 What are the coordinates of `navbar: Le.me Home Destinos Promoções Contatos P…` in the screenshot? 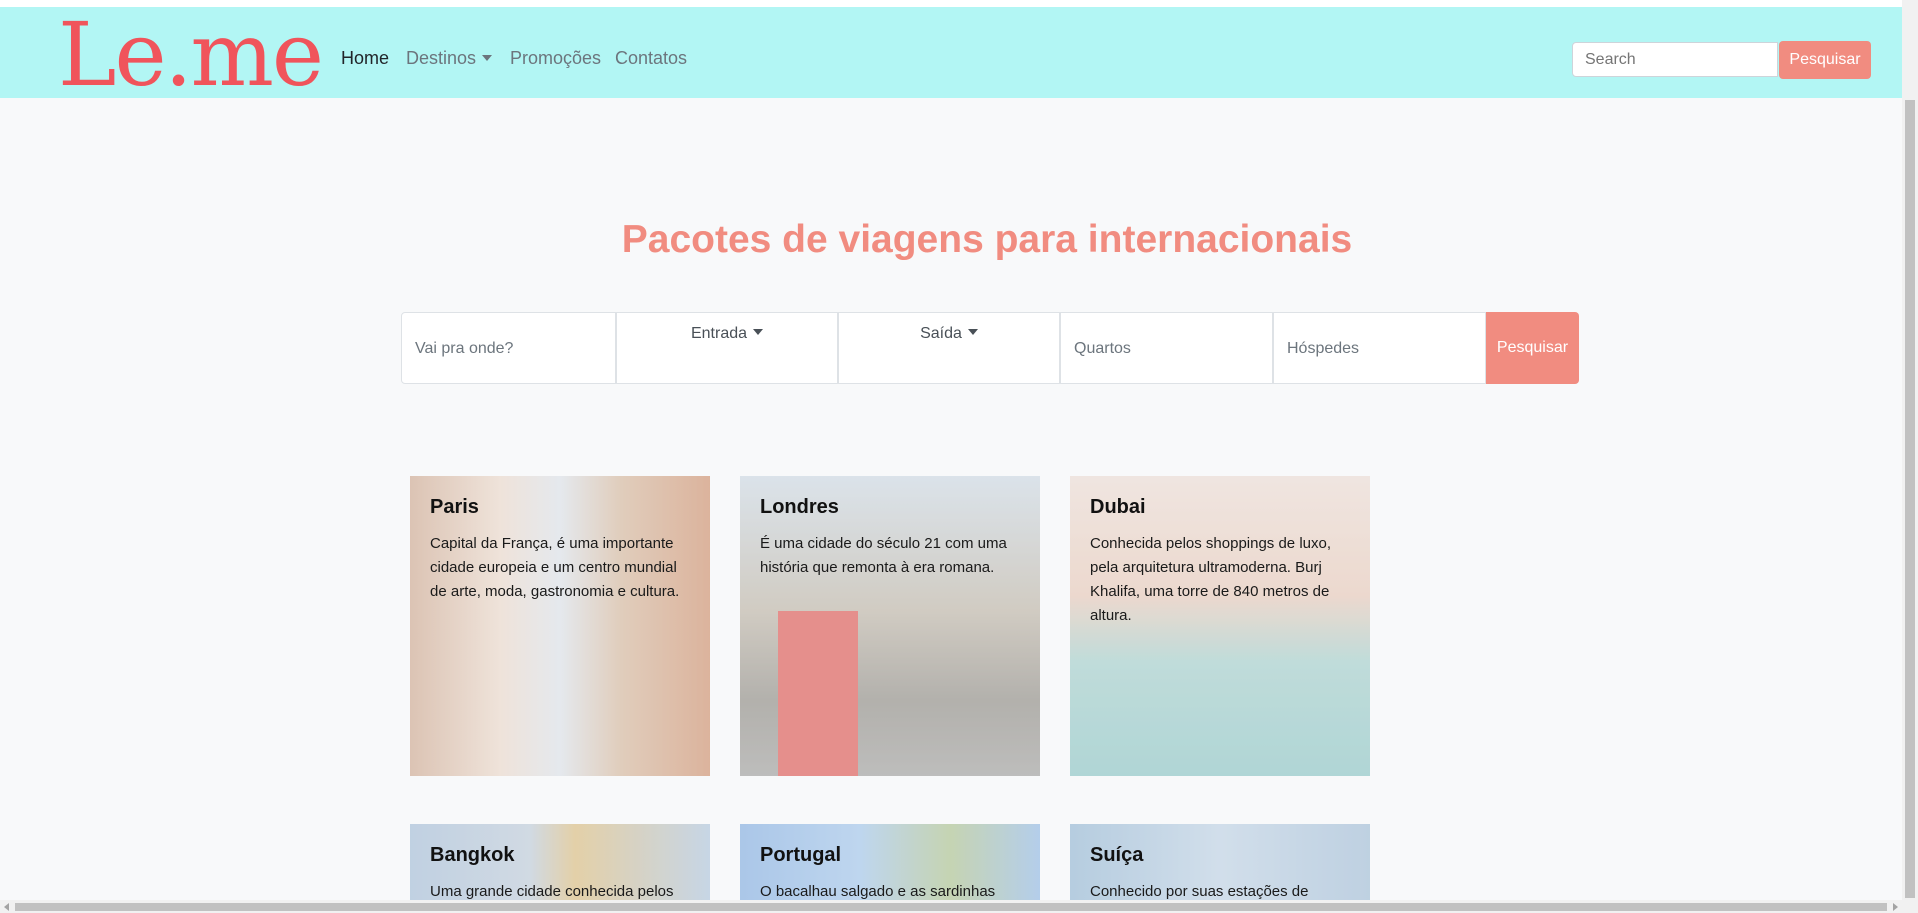 It's located at (951, 53).